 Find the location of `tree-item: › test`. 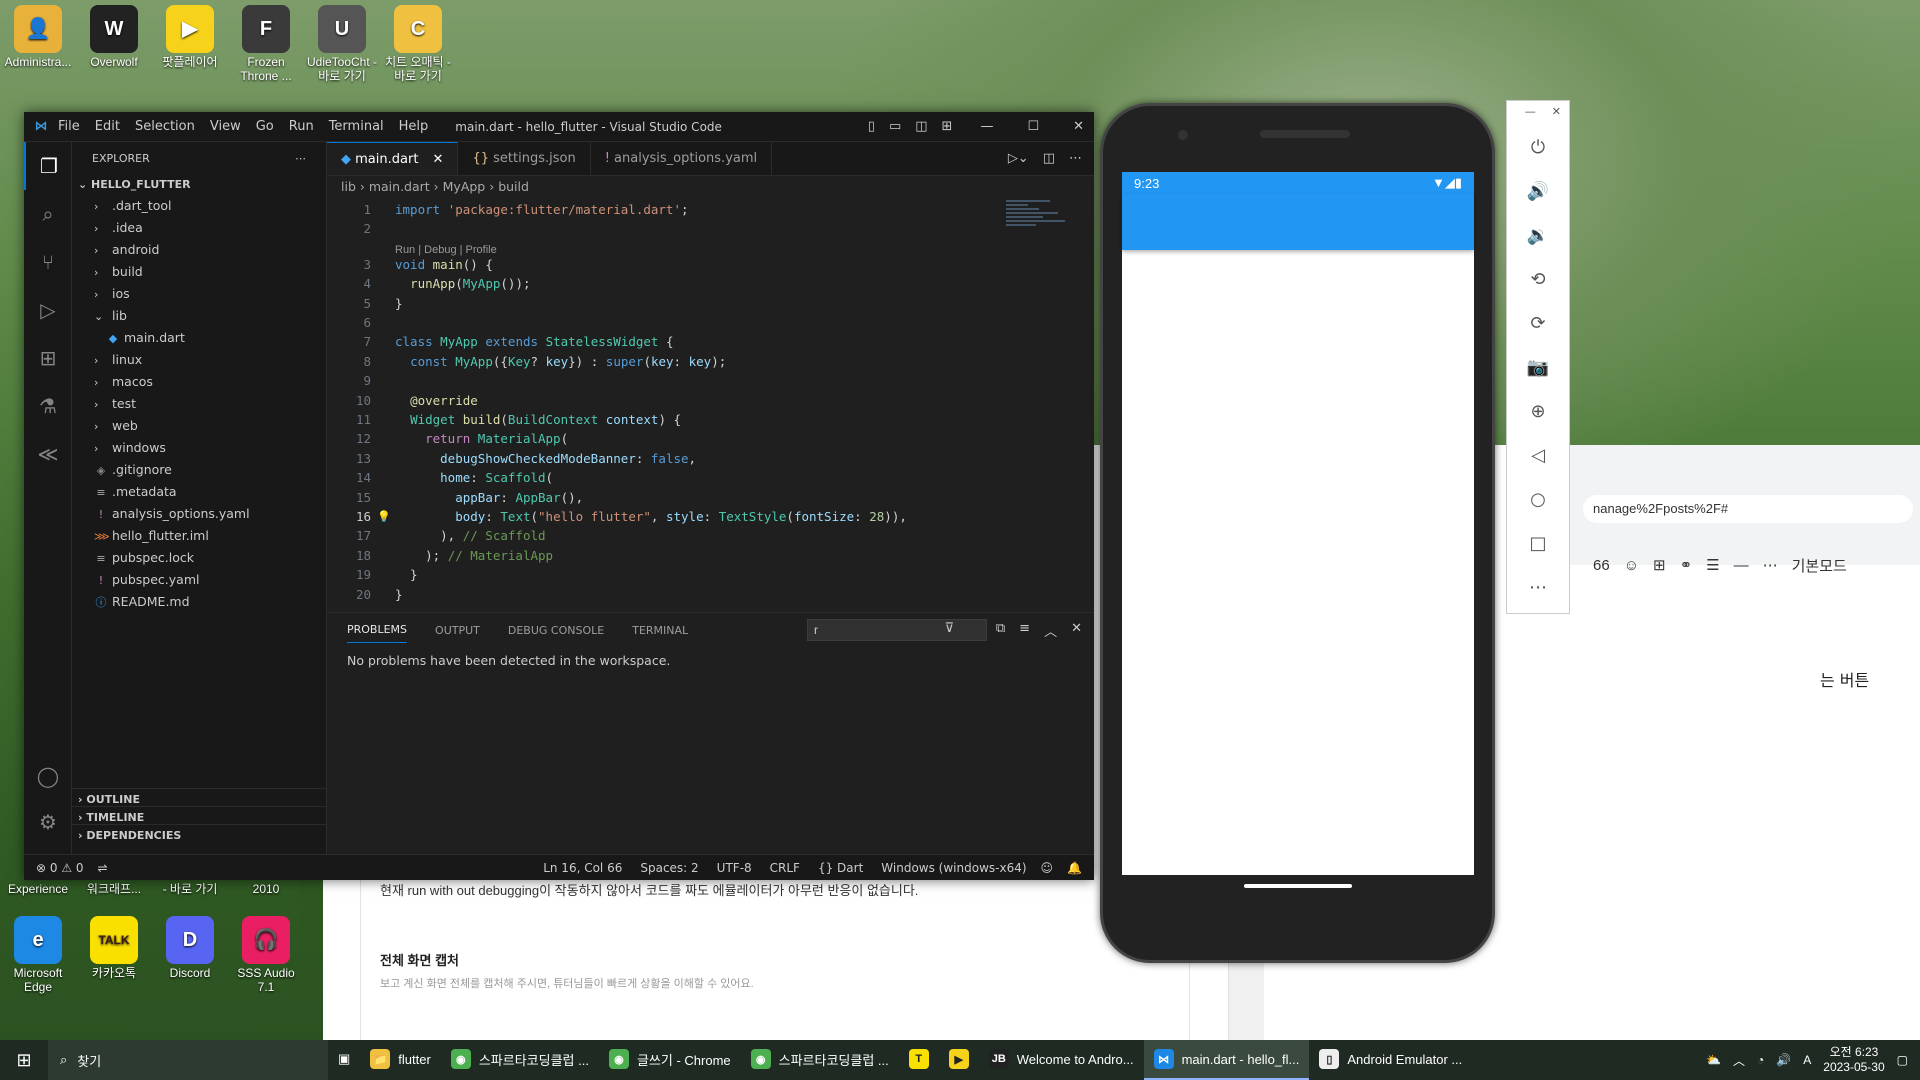

tree-item: › test is located at coordinates (199, 404).